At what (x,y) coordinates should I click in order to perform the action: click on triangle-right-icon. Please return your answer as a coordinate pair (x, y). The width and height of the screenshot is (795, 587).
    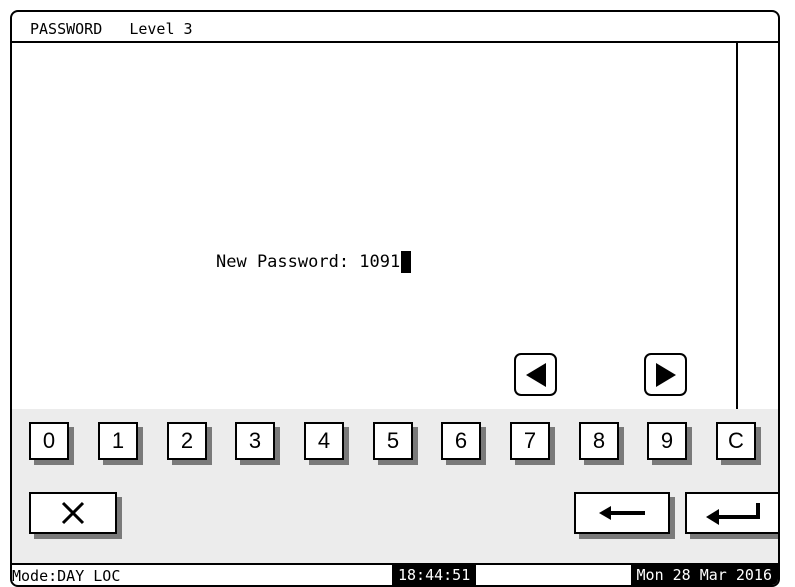
    Looking at the image, I should click on (665, 374).